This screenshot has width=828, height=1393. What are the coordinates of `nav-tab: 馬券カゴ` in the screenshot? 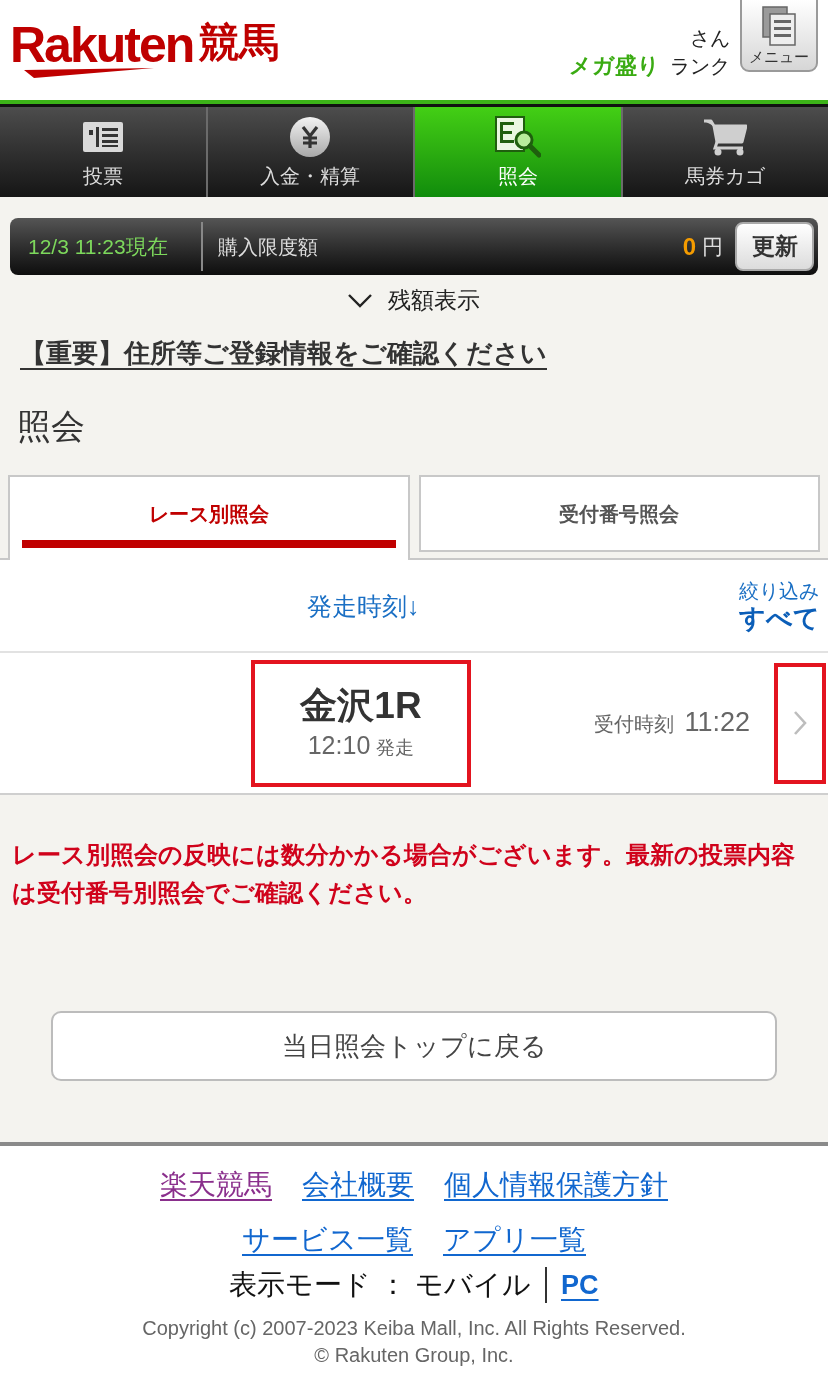 It's located at (724, 152).